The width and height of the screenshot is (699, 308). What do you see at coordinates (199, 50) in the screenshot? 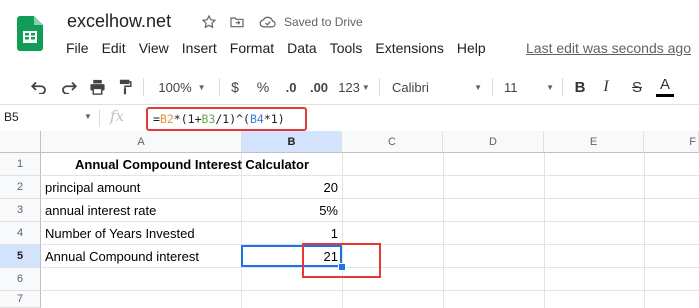
I see `menu-insert: Insert` at bounding box center [199, 50].